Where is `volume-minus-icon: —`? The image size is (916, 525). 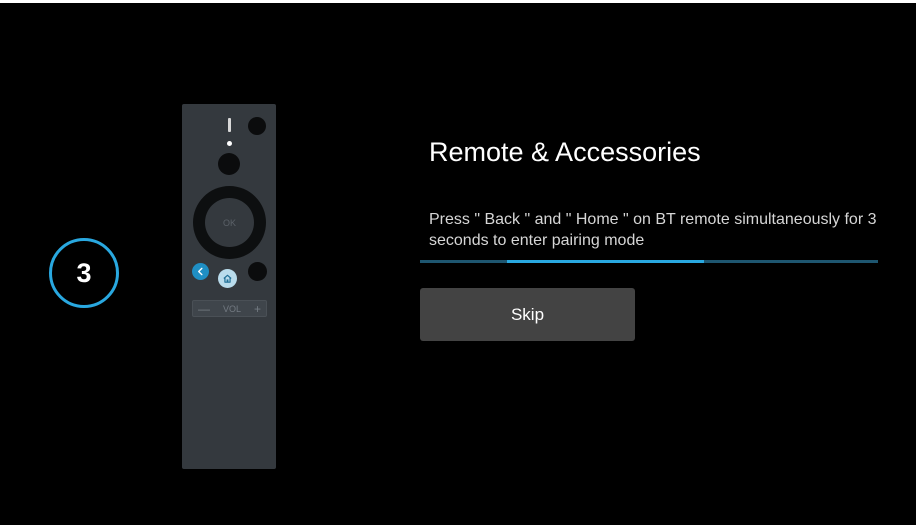 volume-minus-icon: — is located at coordinates (204, 308).